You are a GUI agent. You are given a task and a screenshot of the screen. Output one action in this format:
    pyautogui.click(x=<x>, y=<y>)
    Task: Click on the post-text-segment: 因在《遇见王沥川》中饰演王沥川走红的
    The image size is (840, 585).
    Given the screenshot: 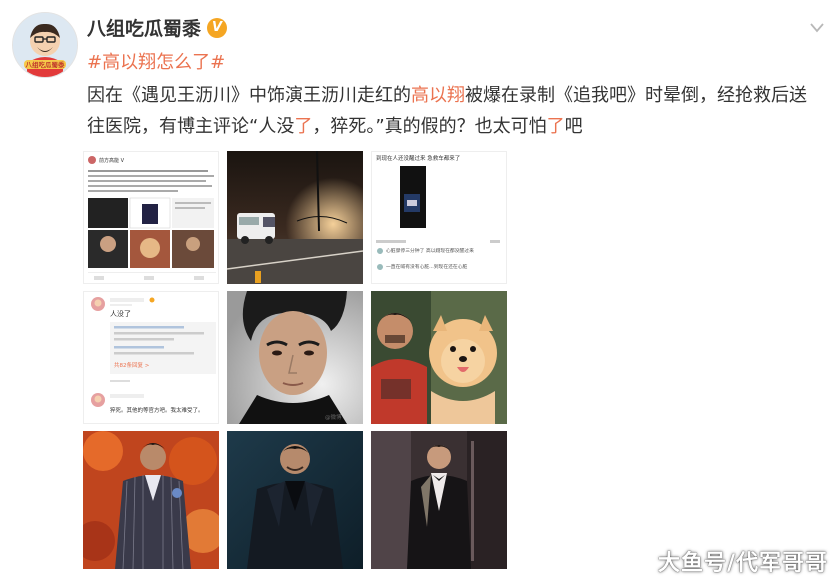 What is the action you would take?
    pyautogui.click(x=249, y=95)
    